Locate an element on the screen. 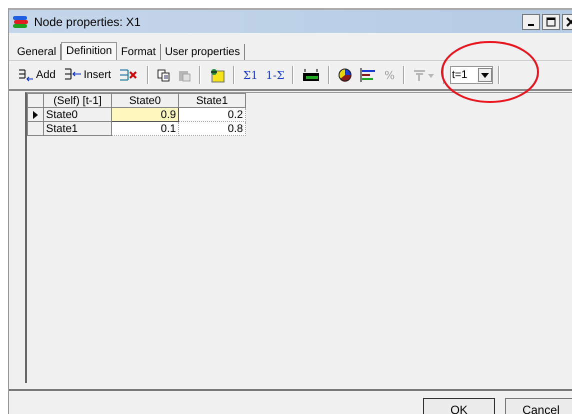 This screenshot has width=572, height=414. window-title: Node properties: X1 is located at coordinates (87, 21).